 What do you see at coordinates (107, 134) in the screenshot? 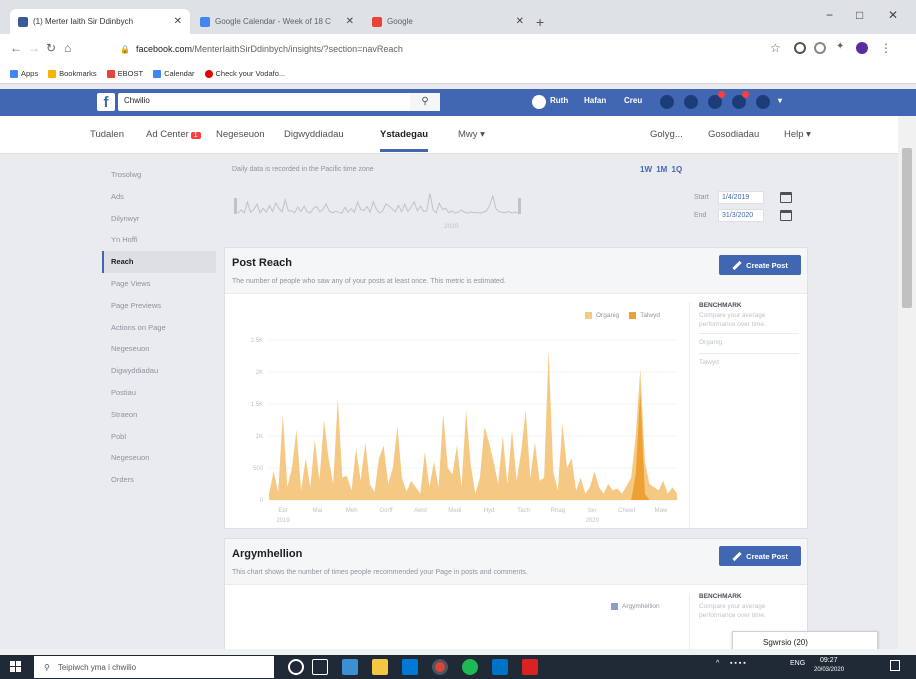
I see `tab-tudalen: Tudalen` at bounding box center [107, 134].